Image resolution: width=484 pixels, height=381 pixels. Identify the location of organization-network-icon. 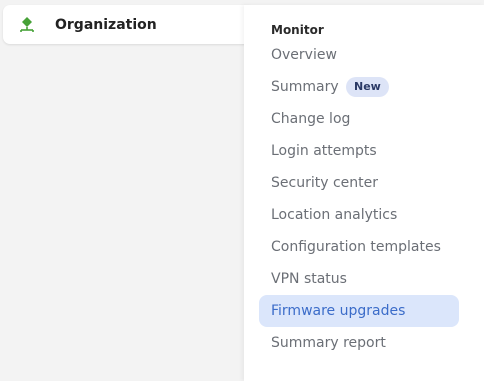
(27, 25).